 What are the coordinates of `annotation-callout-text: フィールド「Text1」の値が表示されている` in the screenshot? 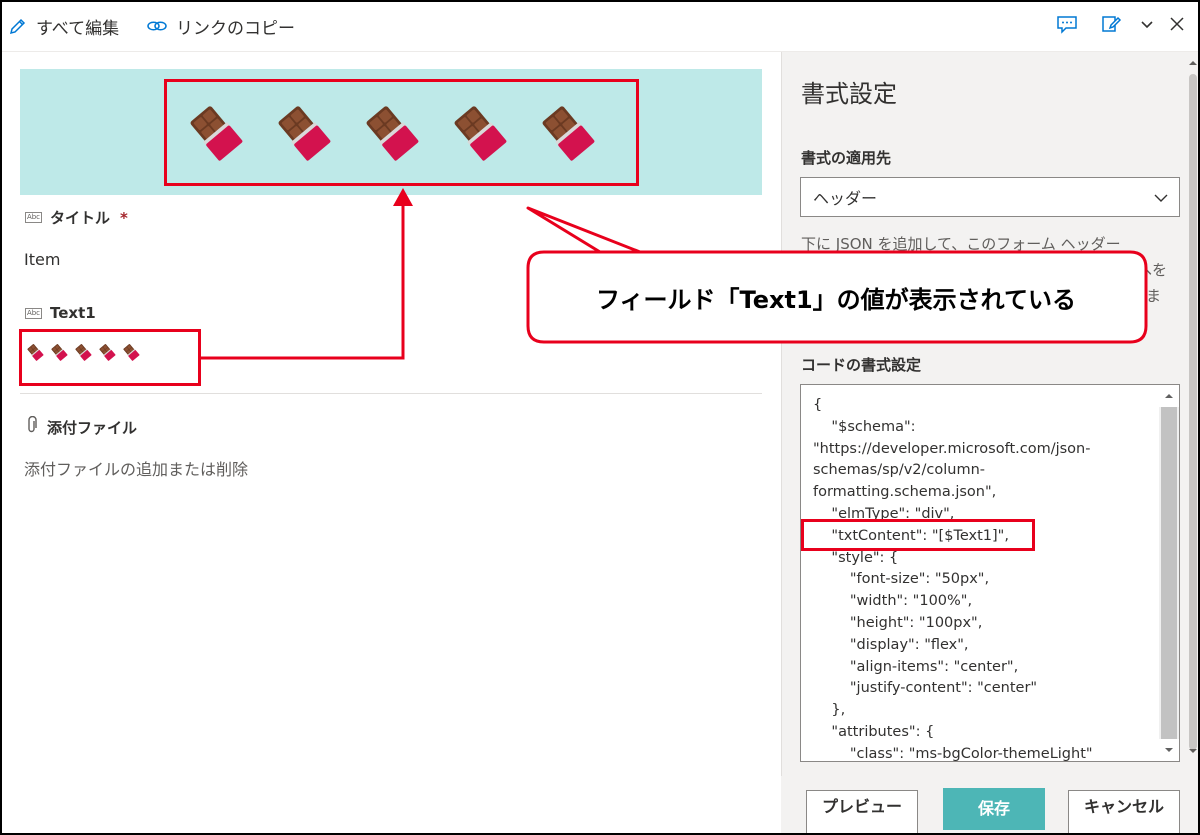 It's located at (836, 299).